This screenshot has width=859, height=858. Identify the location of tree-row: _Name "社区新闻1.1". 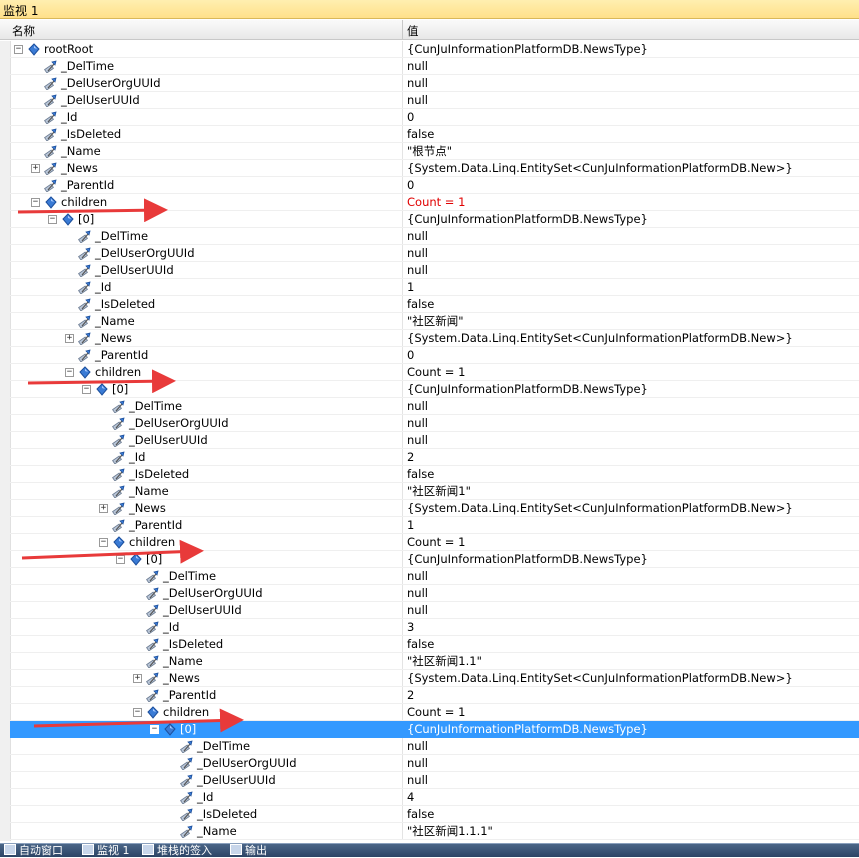
(434, 661).